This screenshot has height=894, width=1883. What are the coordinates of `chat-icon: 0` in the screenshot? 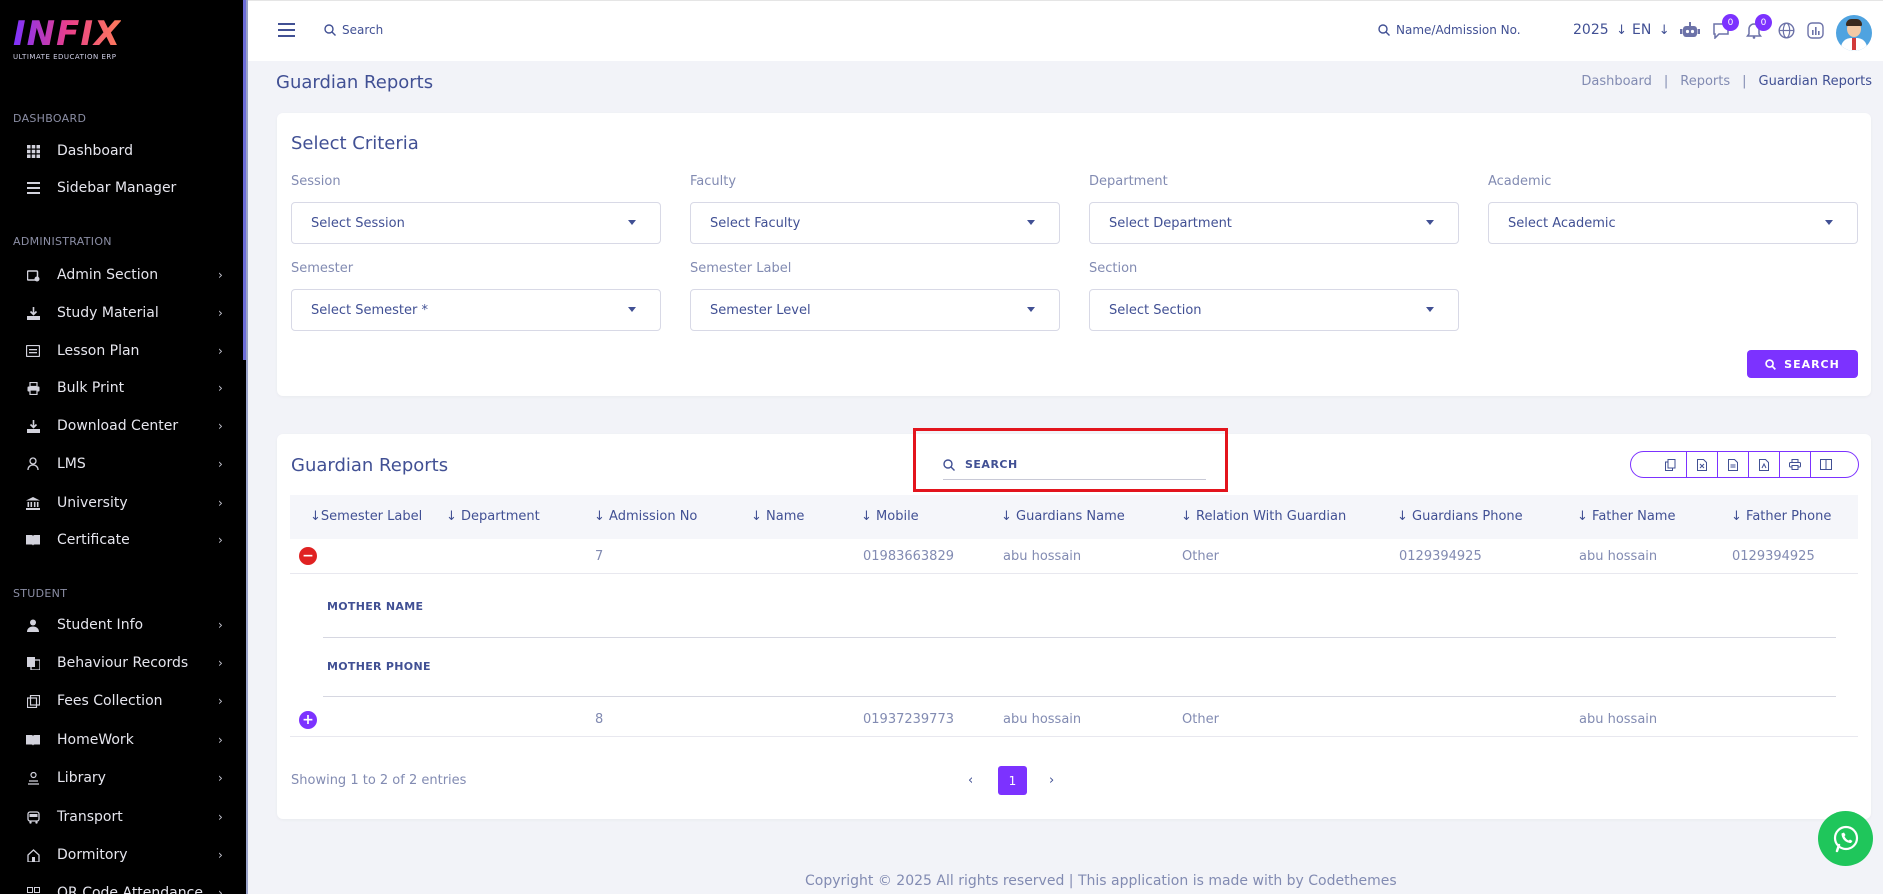 It's located at (1725, 27).